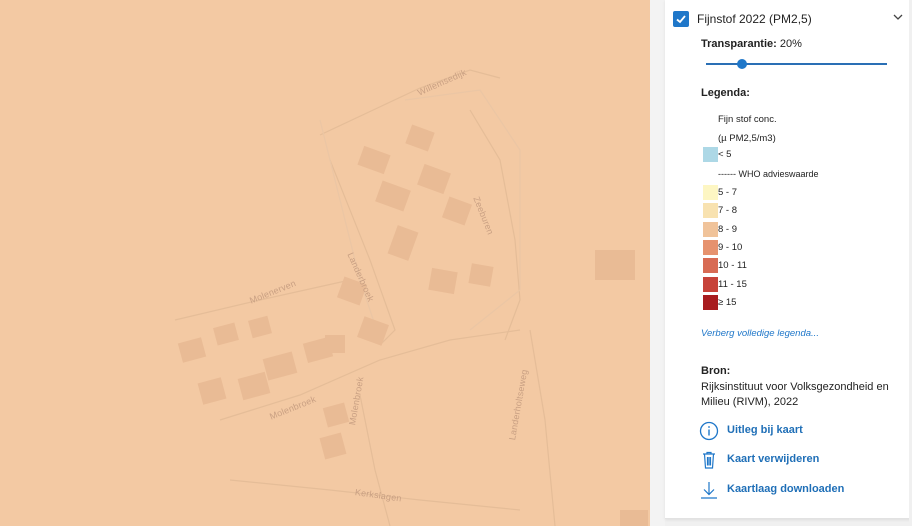 This screenshot has width=912, height=526. What do you see at coordinates (768, 174) in the screenshot?
I see `who-guideline-label: ------ WHO advieswaarde` at bounding box center [768, 174].